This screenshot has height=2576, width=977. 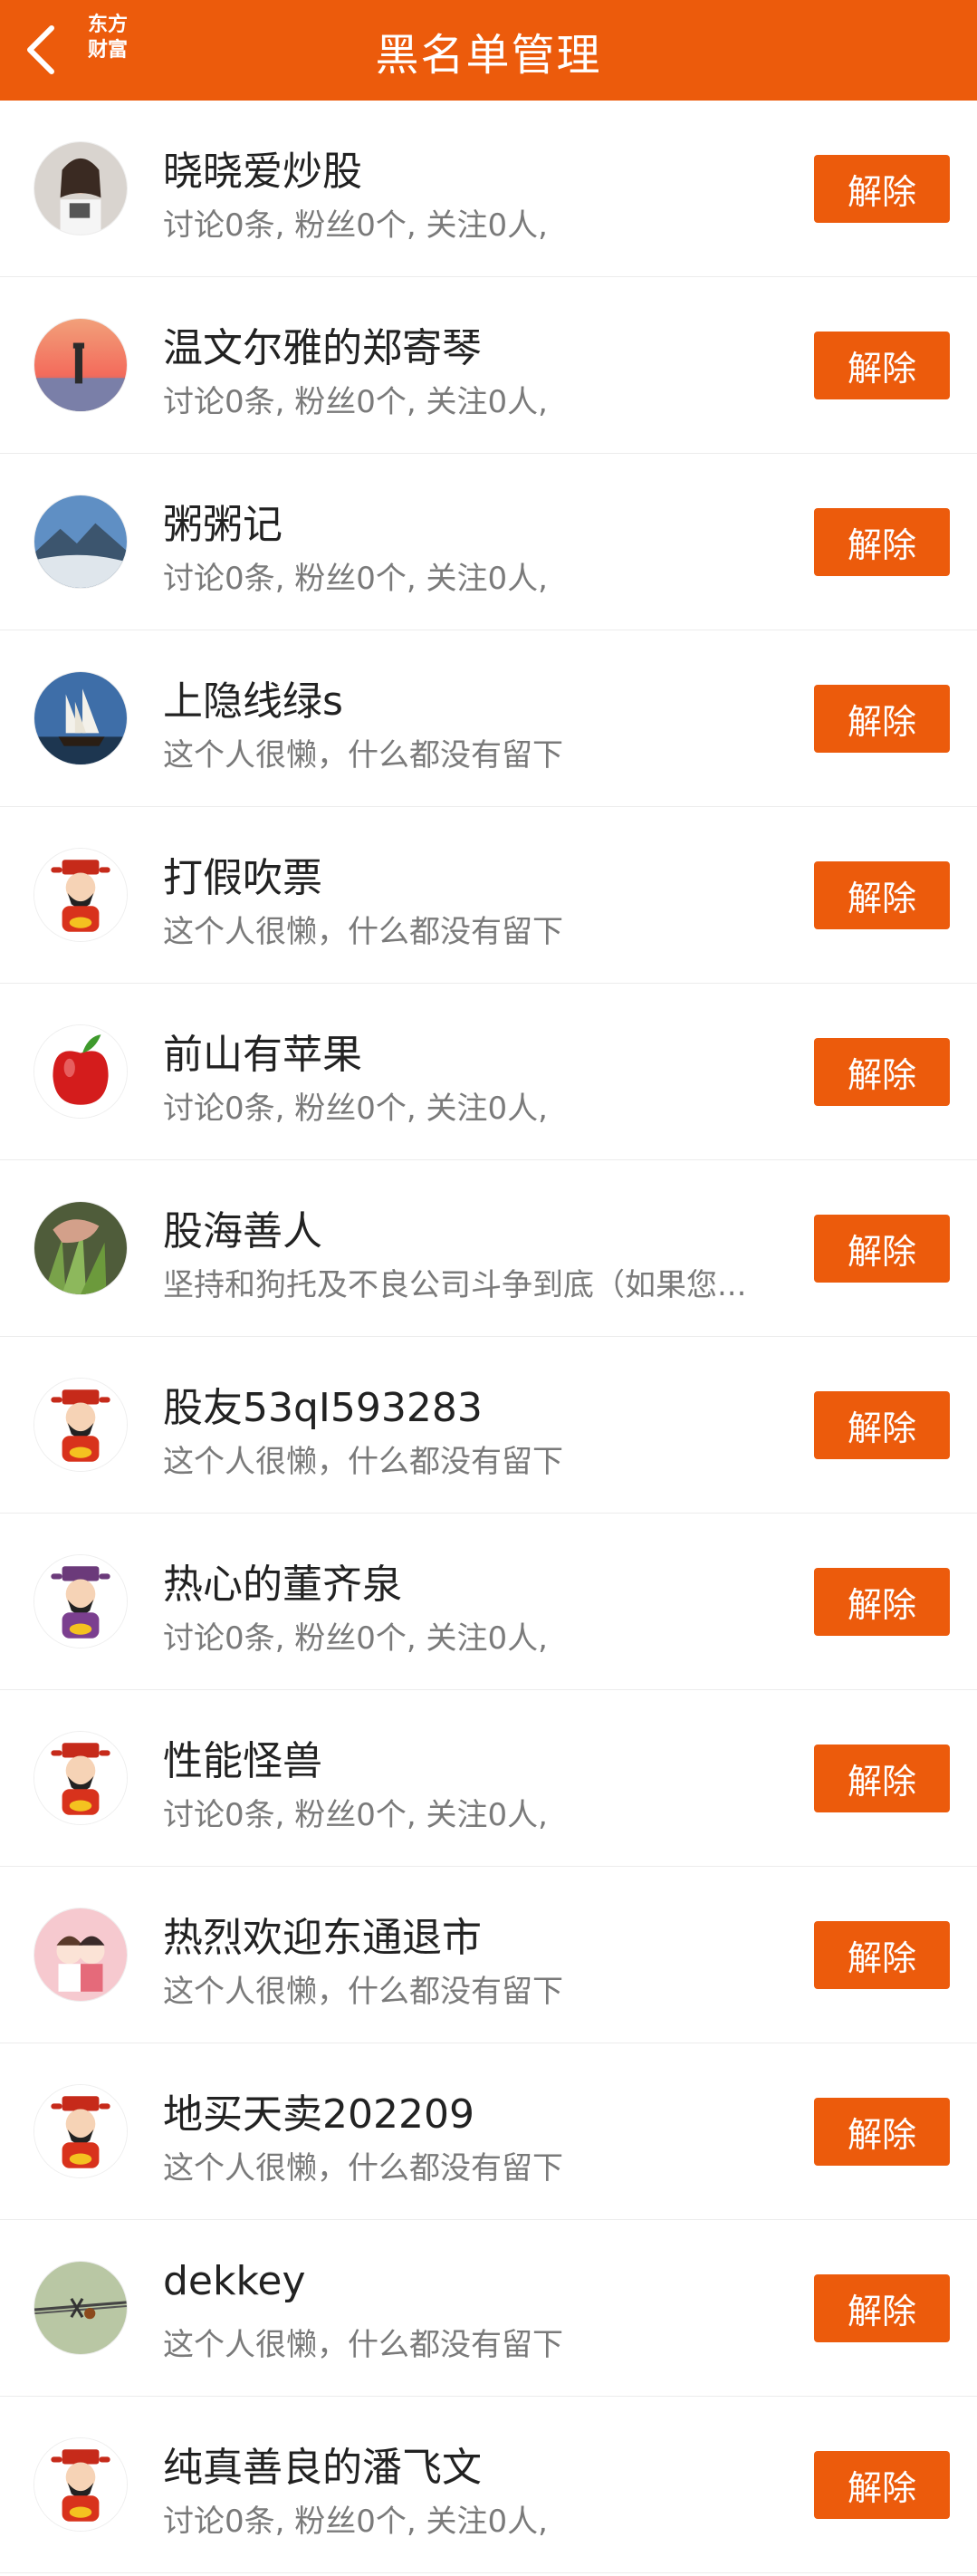 What do you see at coordinates (480, 874) in the screenshot?
I see `user-name: 打假吹票` at bounding box center [480, 874].